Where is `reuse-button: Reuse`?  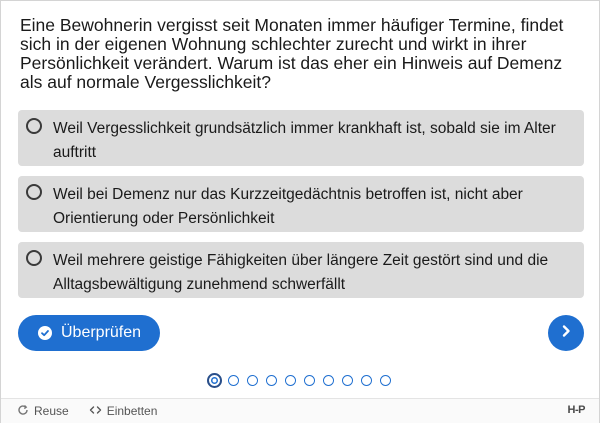
reuse-button: Reuse is located at coordinates (43, 411).